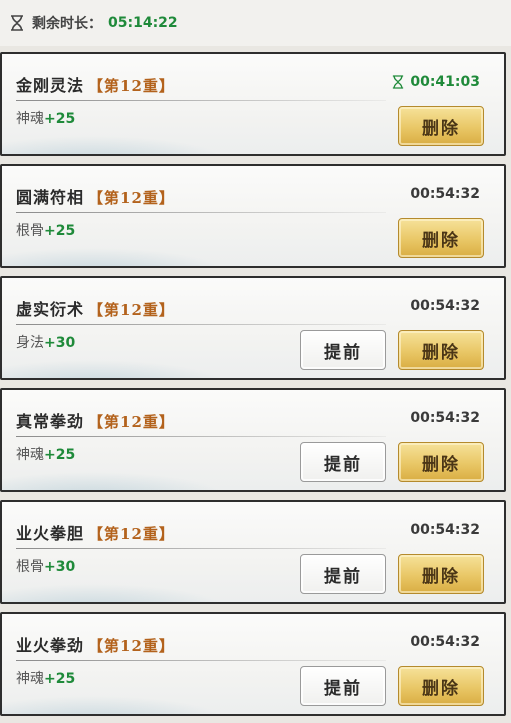  I want to click on timer-value: 00:41:03, so click(445, 82).